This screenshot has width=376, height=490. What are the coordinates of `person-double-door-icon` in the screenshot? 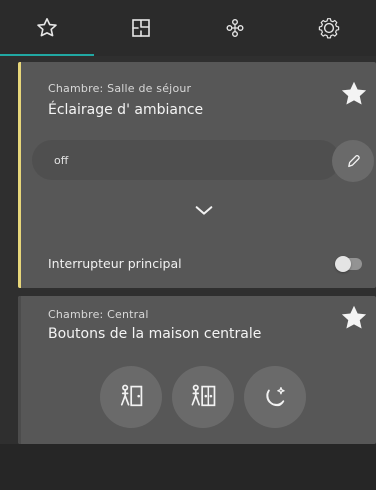 It's located at (203, 395).